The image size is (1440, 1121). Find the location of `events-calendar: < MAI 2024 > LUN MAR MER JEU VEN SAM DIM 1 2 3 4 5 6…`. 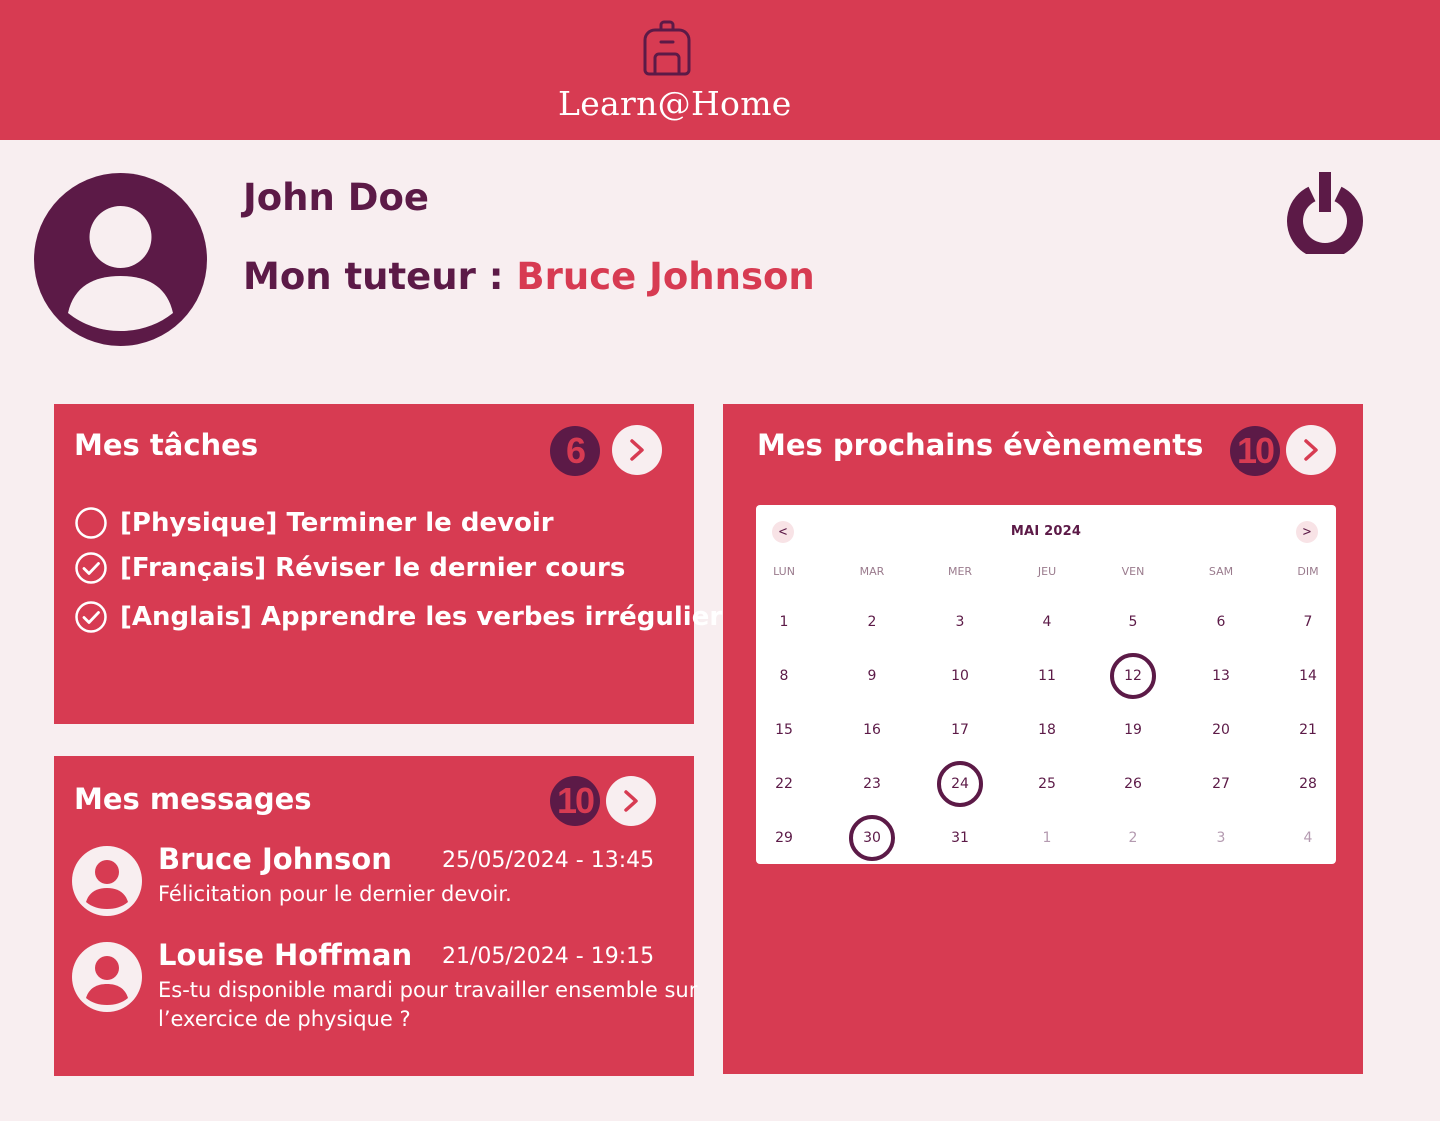

events-calendar: < MAI 2024 > LUN MAR MER JEU VEN SAM DIM 1 2 3 4 5 6… is located at coordinates (1046, 684).